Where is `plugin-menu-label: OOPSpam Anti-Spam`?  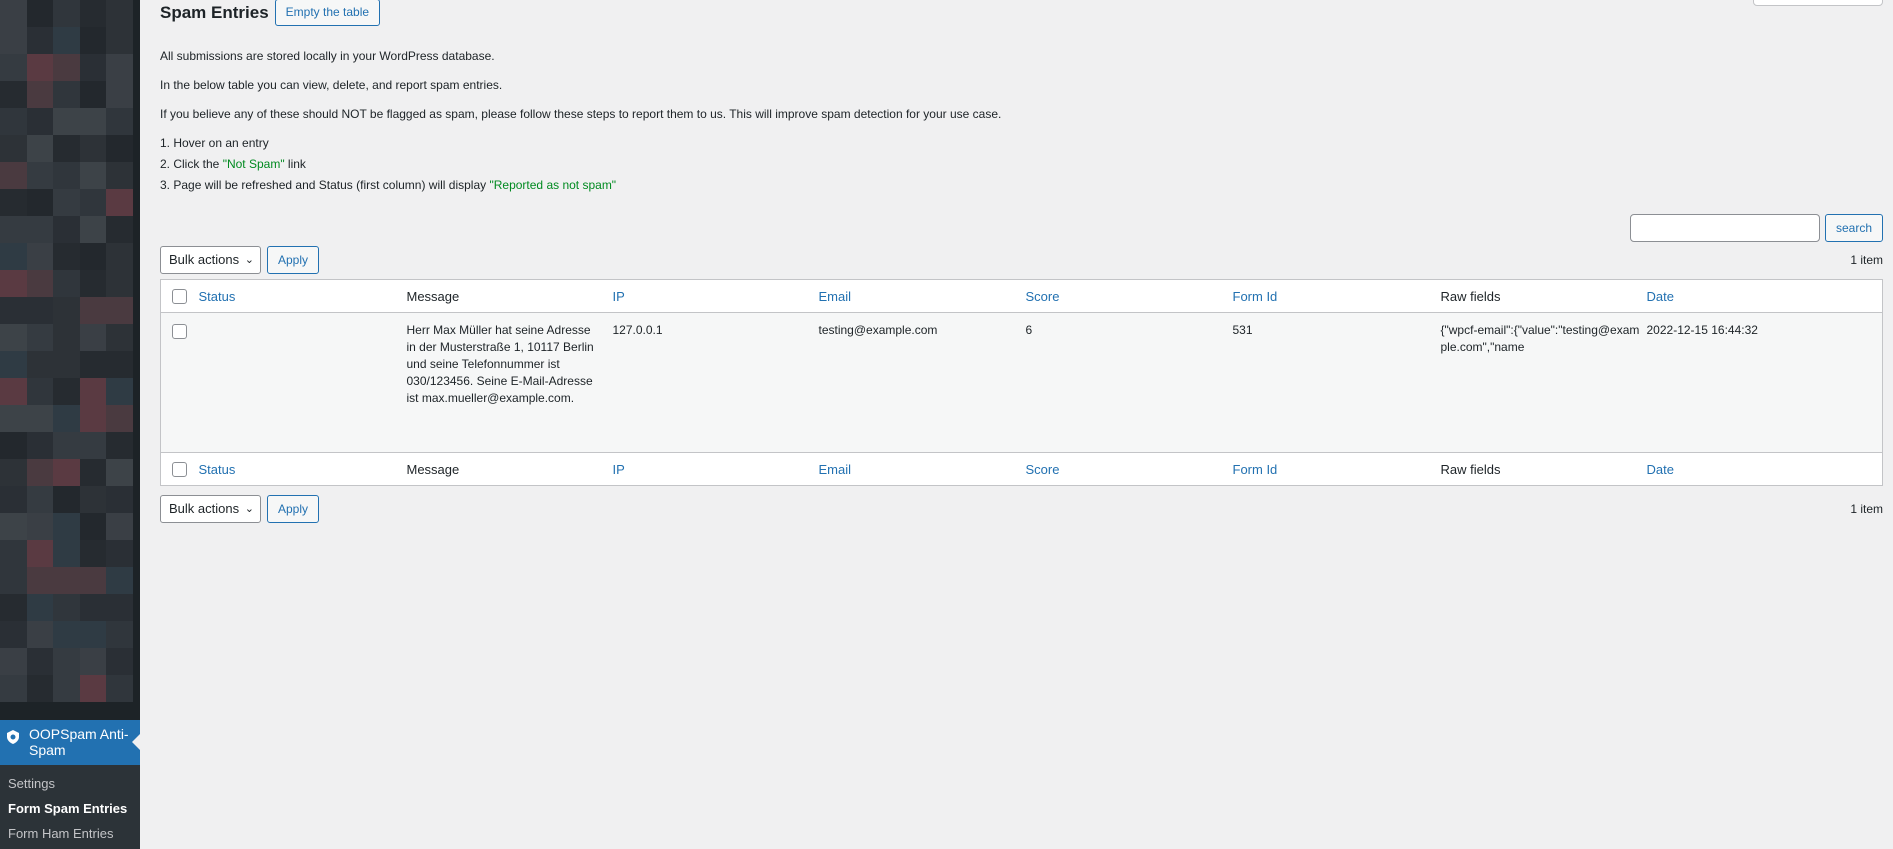
plugin-menu-label: OOPSpam Anti-Spam is located at coordinates (79, 742).